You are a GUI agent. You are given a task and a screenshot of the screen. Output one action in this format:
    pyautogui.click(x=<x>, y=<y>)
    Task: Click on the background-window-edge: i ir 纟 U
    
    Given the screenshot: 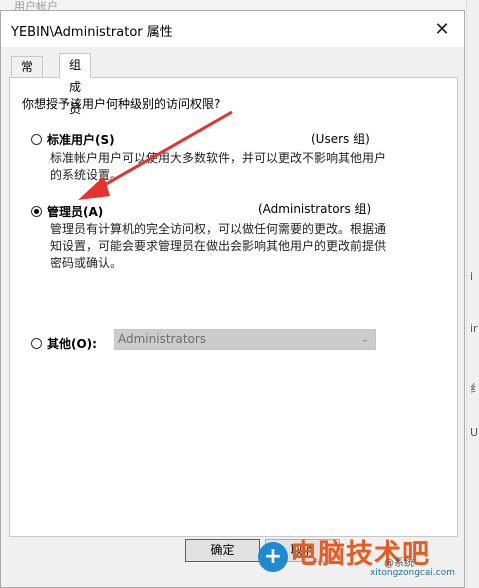 What is the action you would take?
    pyautogui.click(x=472, y=294)
    